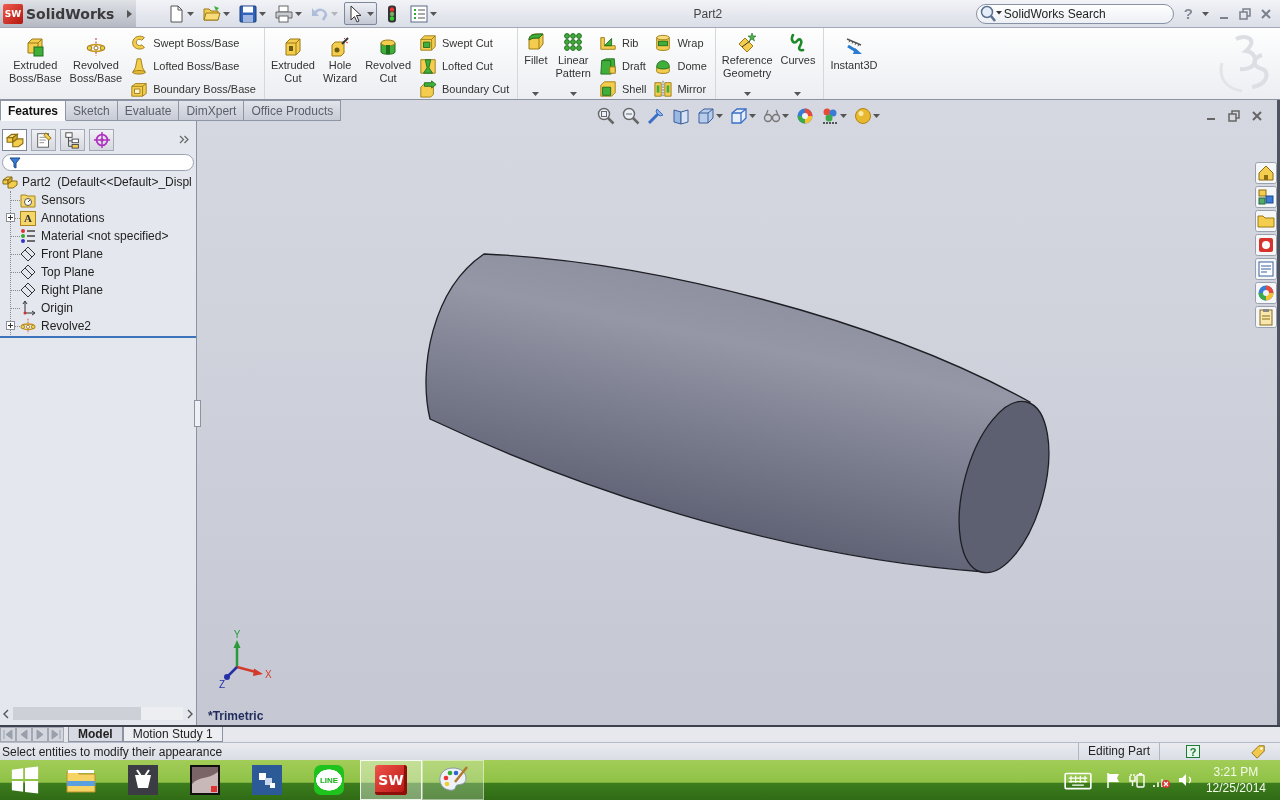 The image size is (1280, 800). Describe the element at coordinates (193, 43) in the screenshot. I see `ribbon-button: Swept Boss/Base` at that location.